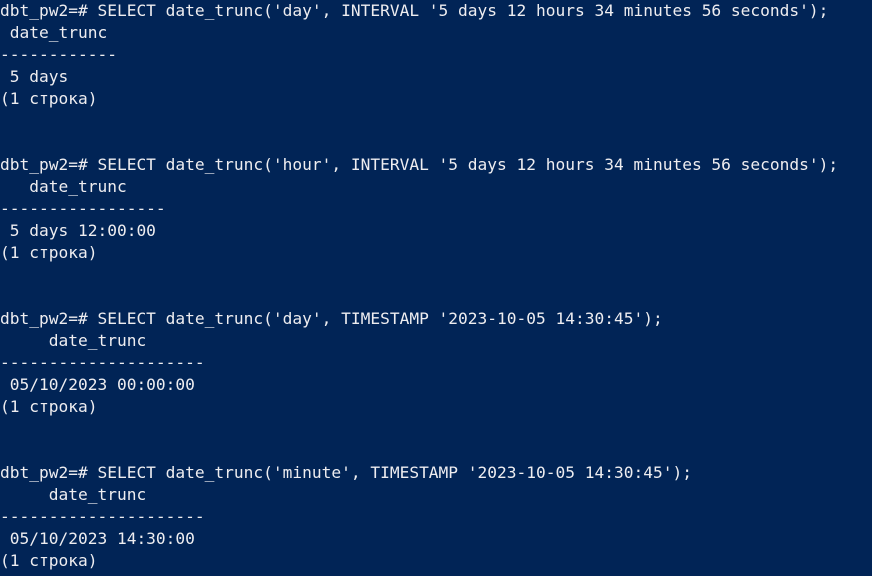  I want to click on row-count-1: (1 строка), so click(49, 98).